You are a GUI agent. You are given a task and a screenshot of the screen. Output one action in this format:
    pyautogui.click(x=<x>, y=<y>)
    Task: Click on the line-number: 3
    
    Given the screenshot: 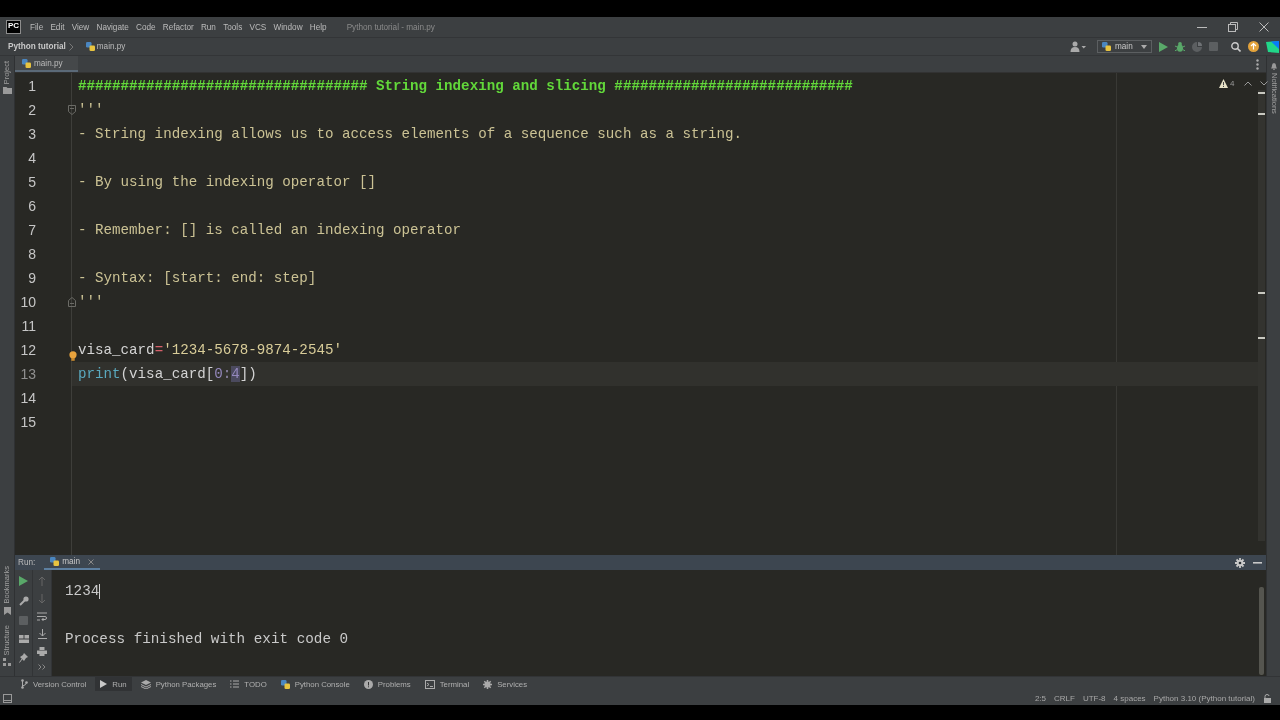 What is the action you would take?
    pyautogui.click(x=31, y=134)
    